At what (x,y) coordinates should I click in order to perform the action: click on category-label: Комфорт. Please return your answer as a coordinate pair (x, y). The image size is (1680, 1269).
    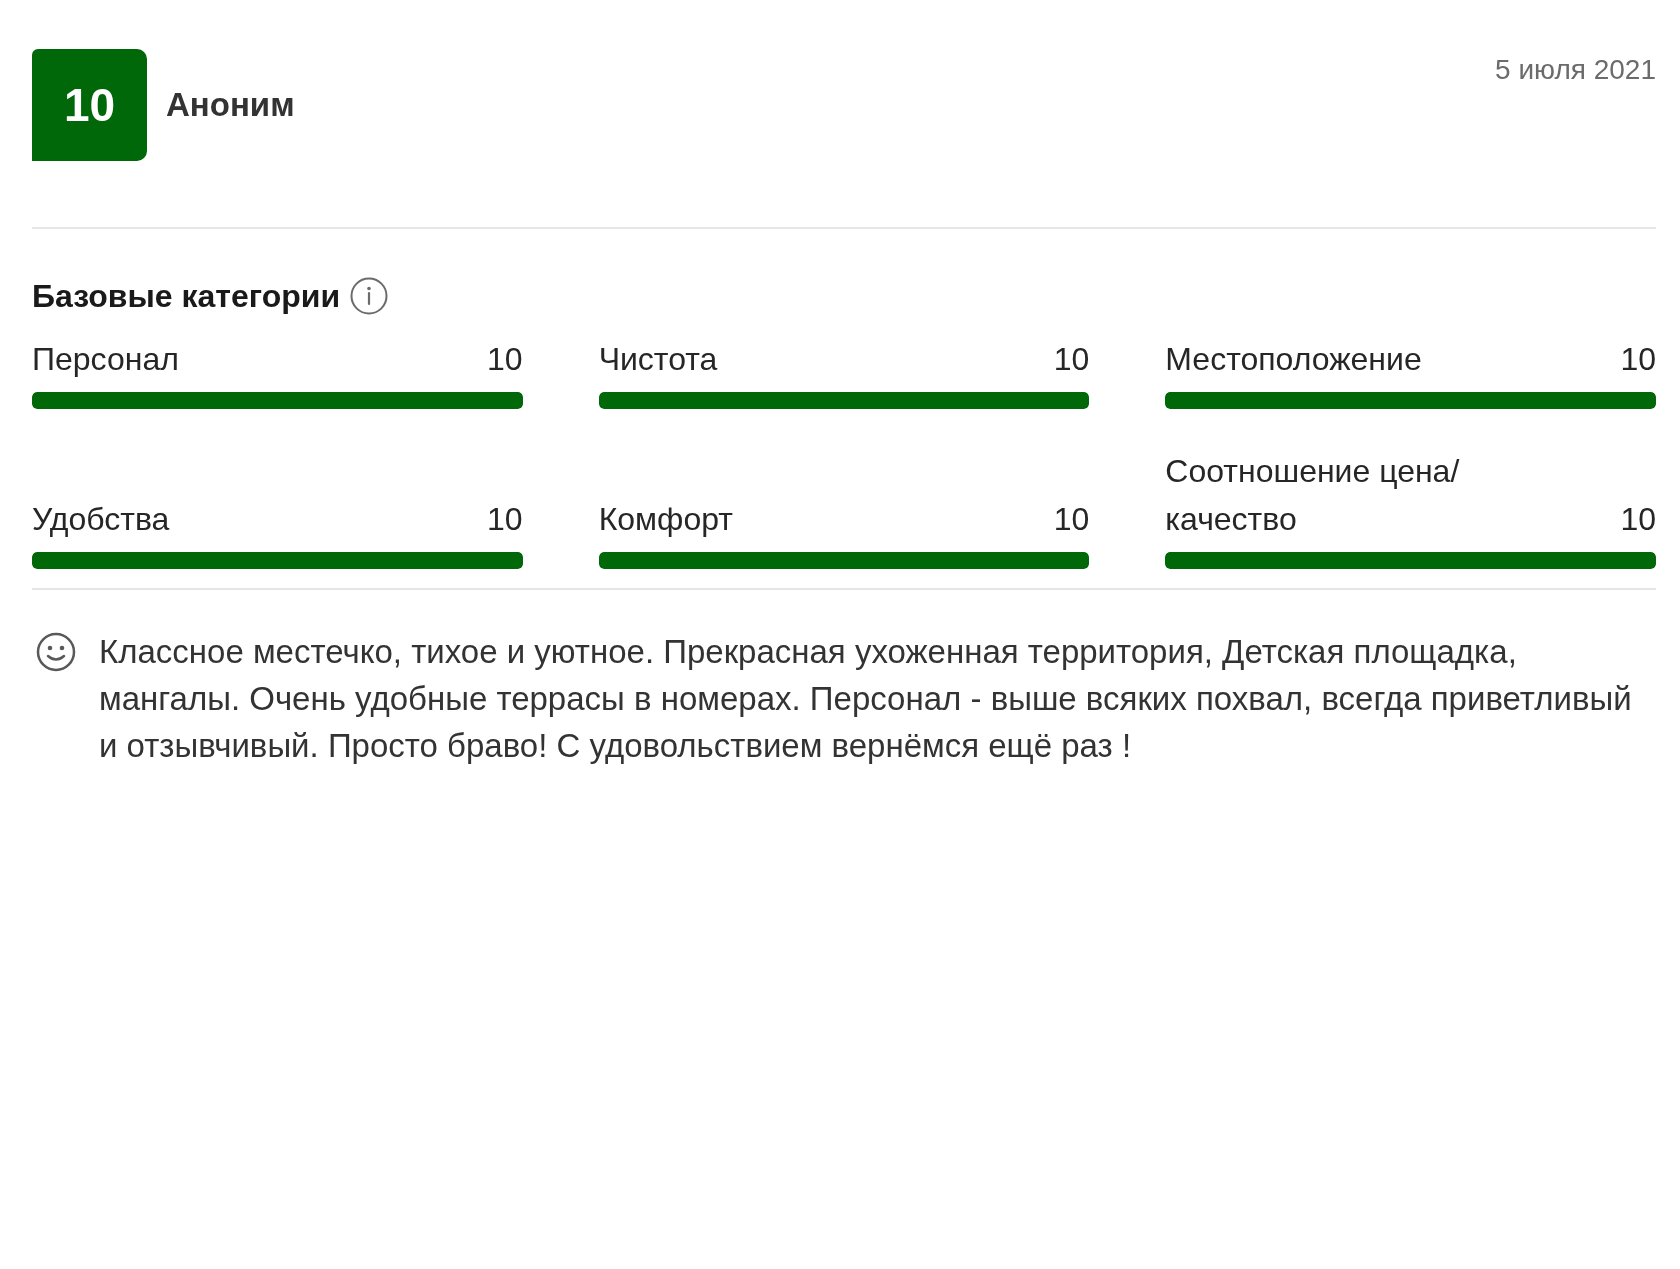
    Looking at the image, I should click on (665, 519).